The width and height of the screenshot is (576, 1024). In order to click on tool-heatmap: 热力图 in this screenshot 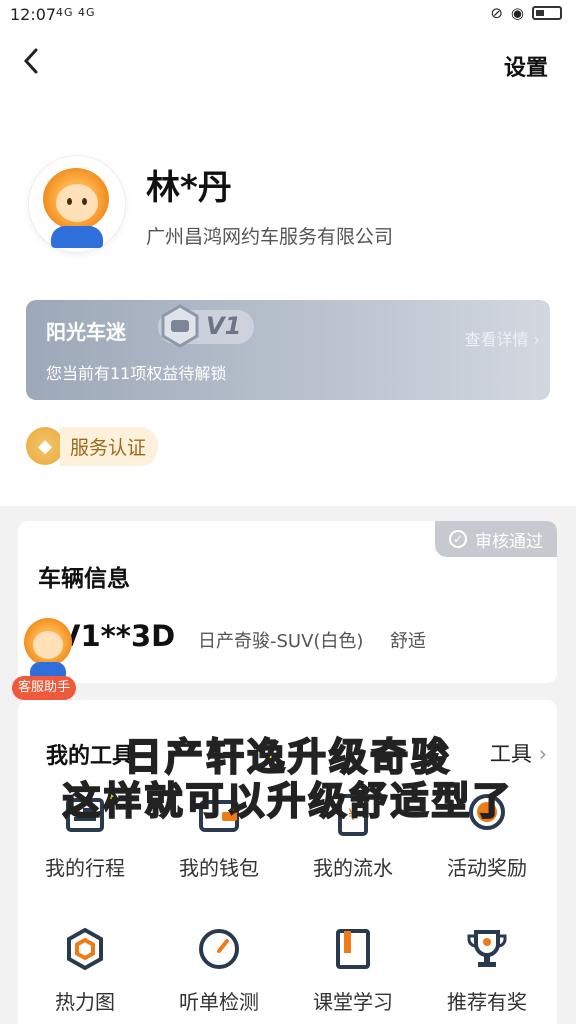, I will do `click(85, 970)`.